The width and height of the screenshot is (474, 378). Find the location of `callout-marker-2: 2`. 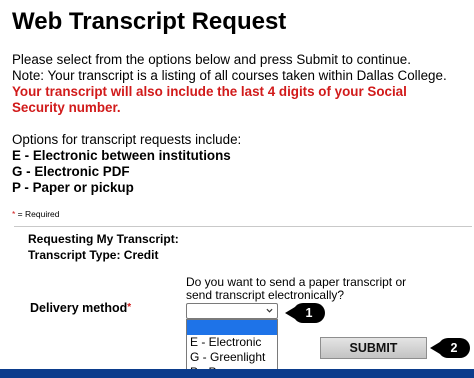

callout-marker-2: 2 is located at coordinates (454, 348).